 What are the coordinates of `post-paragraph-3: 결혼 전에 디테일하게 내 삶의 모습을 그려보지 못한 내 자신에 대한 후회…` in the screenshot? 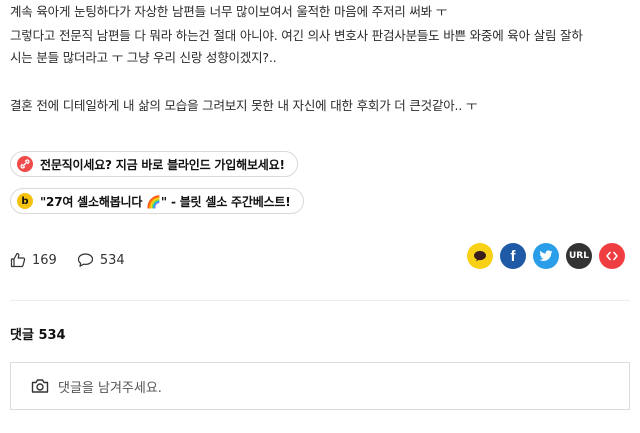 It's located at (320, 106).